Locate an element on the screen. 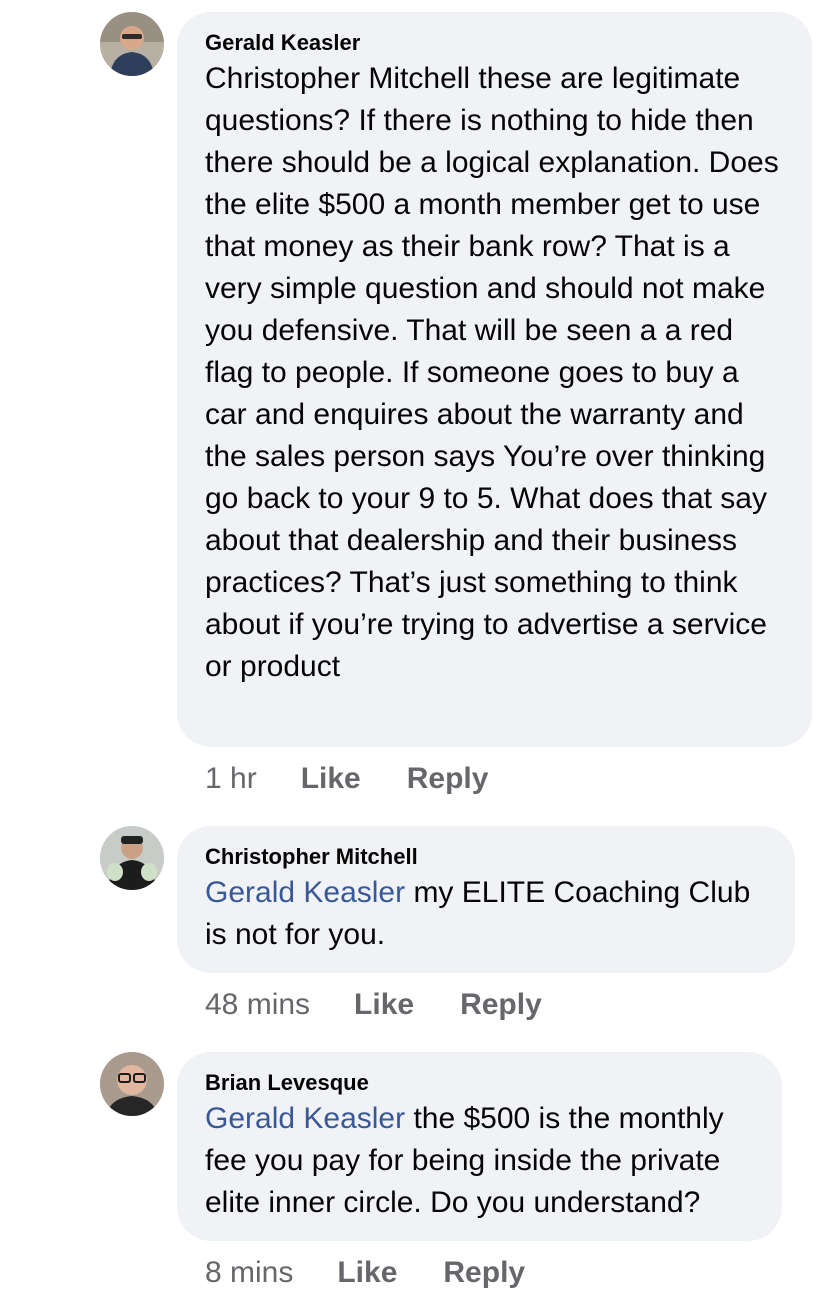  comment-actions: 48 mins Like Reply is located at coordinates (396, 1005).